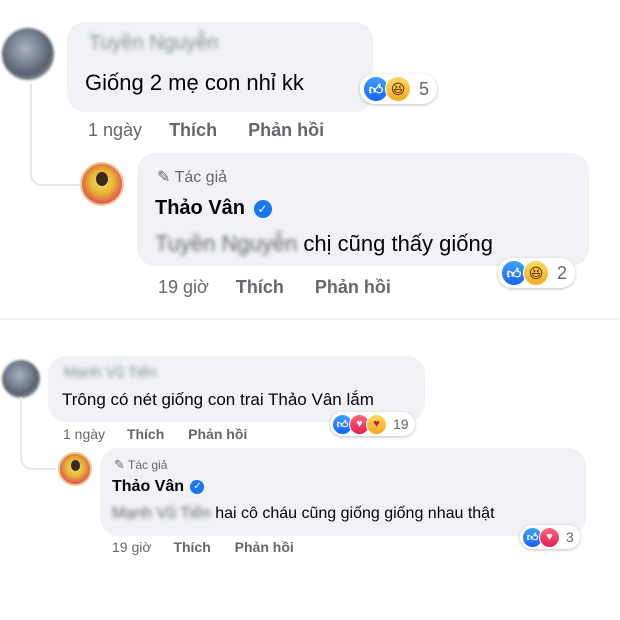 This screenshot has width=620, height=620. I want to click on love-icon: ♥, so click(549, 537).